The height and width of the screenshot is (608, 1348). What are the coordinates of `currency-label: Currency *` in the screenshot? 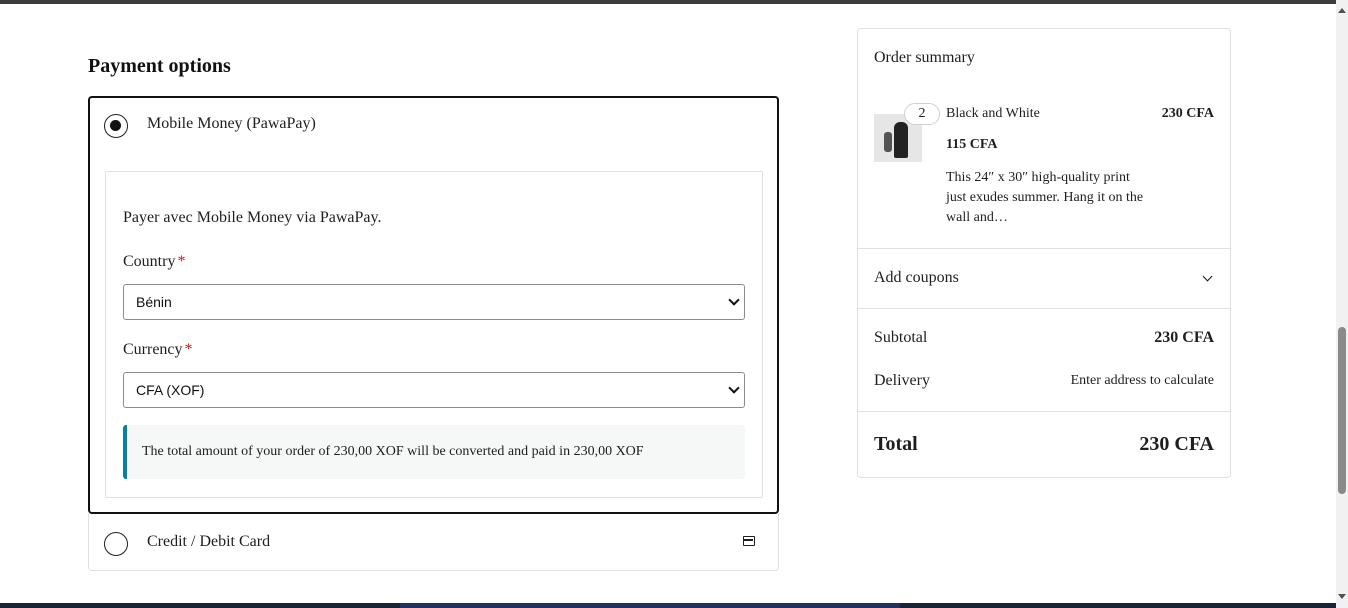 It's located at (158, 350).